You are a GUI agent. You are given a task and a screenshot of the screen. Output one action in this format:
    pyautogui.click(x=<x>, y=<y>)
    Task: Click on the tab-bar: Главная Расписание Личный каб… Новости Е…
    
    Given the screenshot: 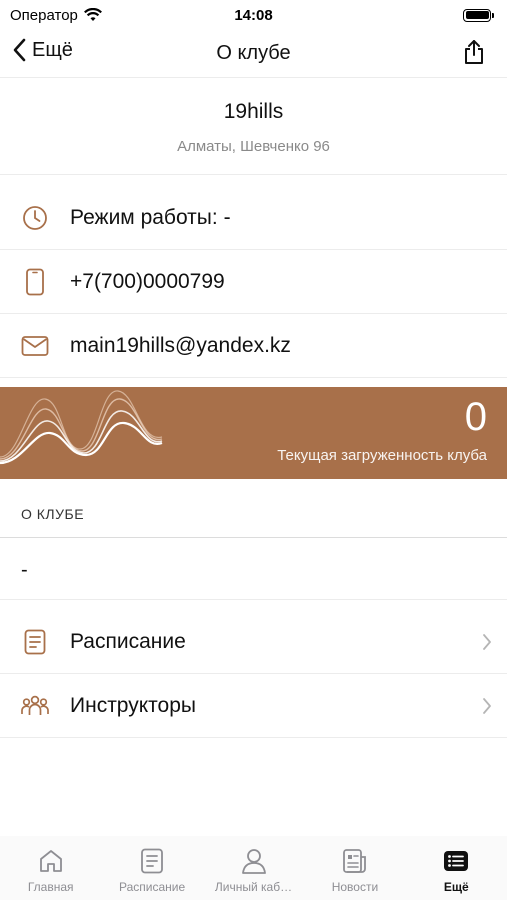 What is the action you would take?
    pyautogui.click(x=253, y=868)
    